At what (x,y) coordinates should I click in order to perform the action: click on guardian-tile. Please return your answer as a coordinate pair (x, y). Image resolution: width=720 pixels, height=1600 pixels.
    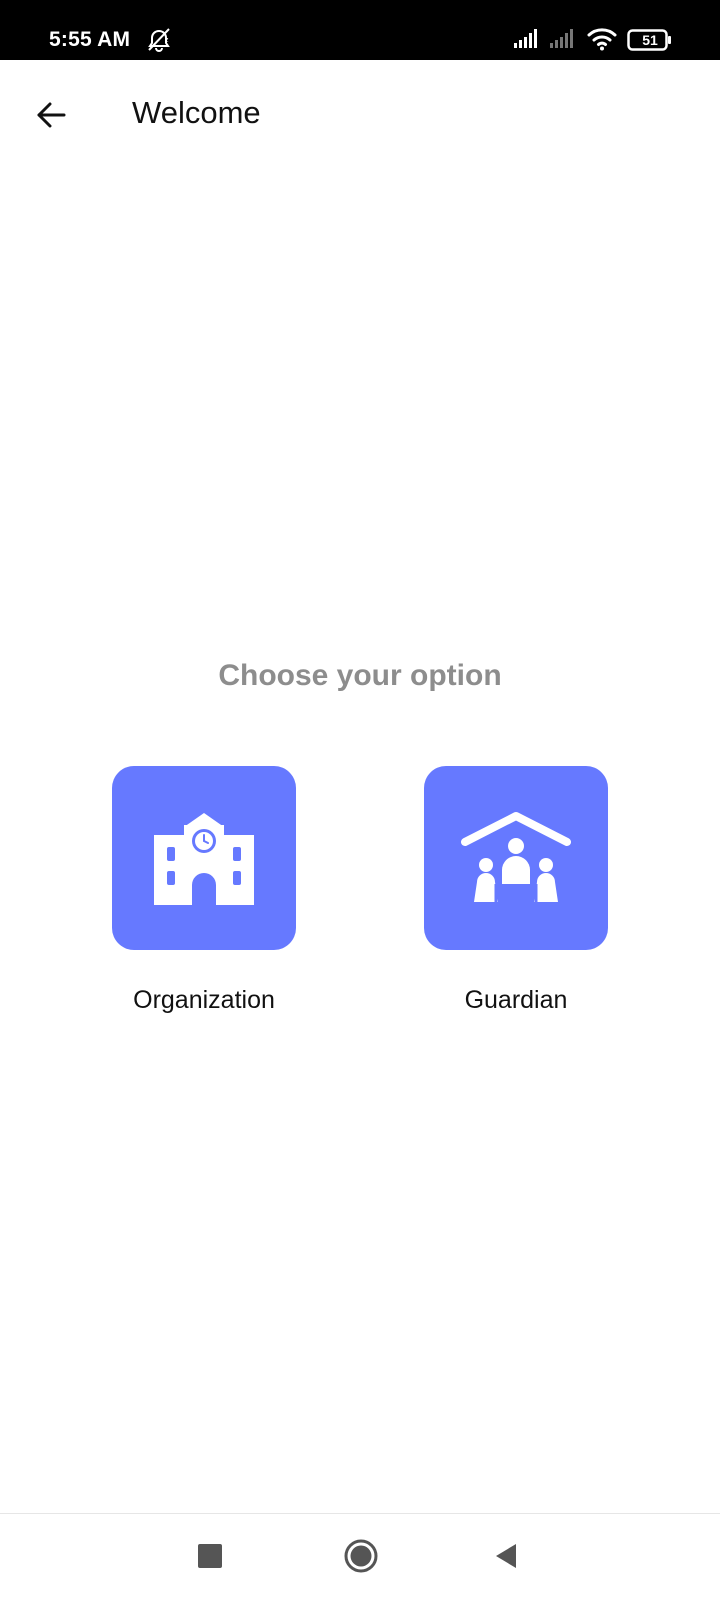
    Looking at the image, I should click on (516, 858).